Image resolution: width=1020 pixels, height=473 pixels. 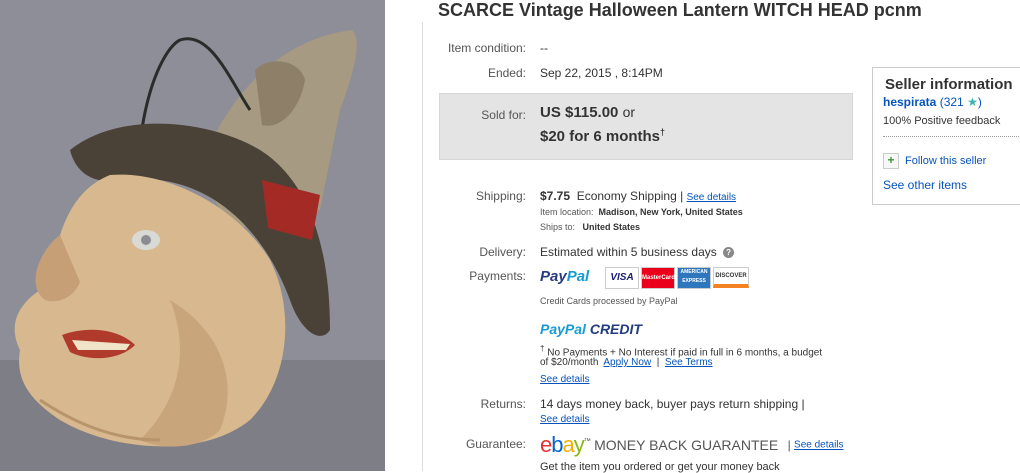 I want to click on price-or: or, so click(x=629, y=112).